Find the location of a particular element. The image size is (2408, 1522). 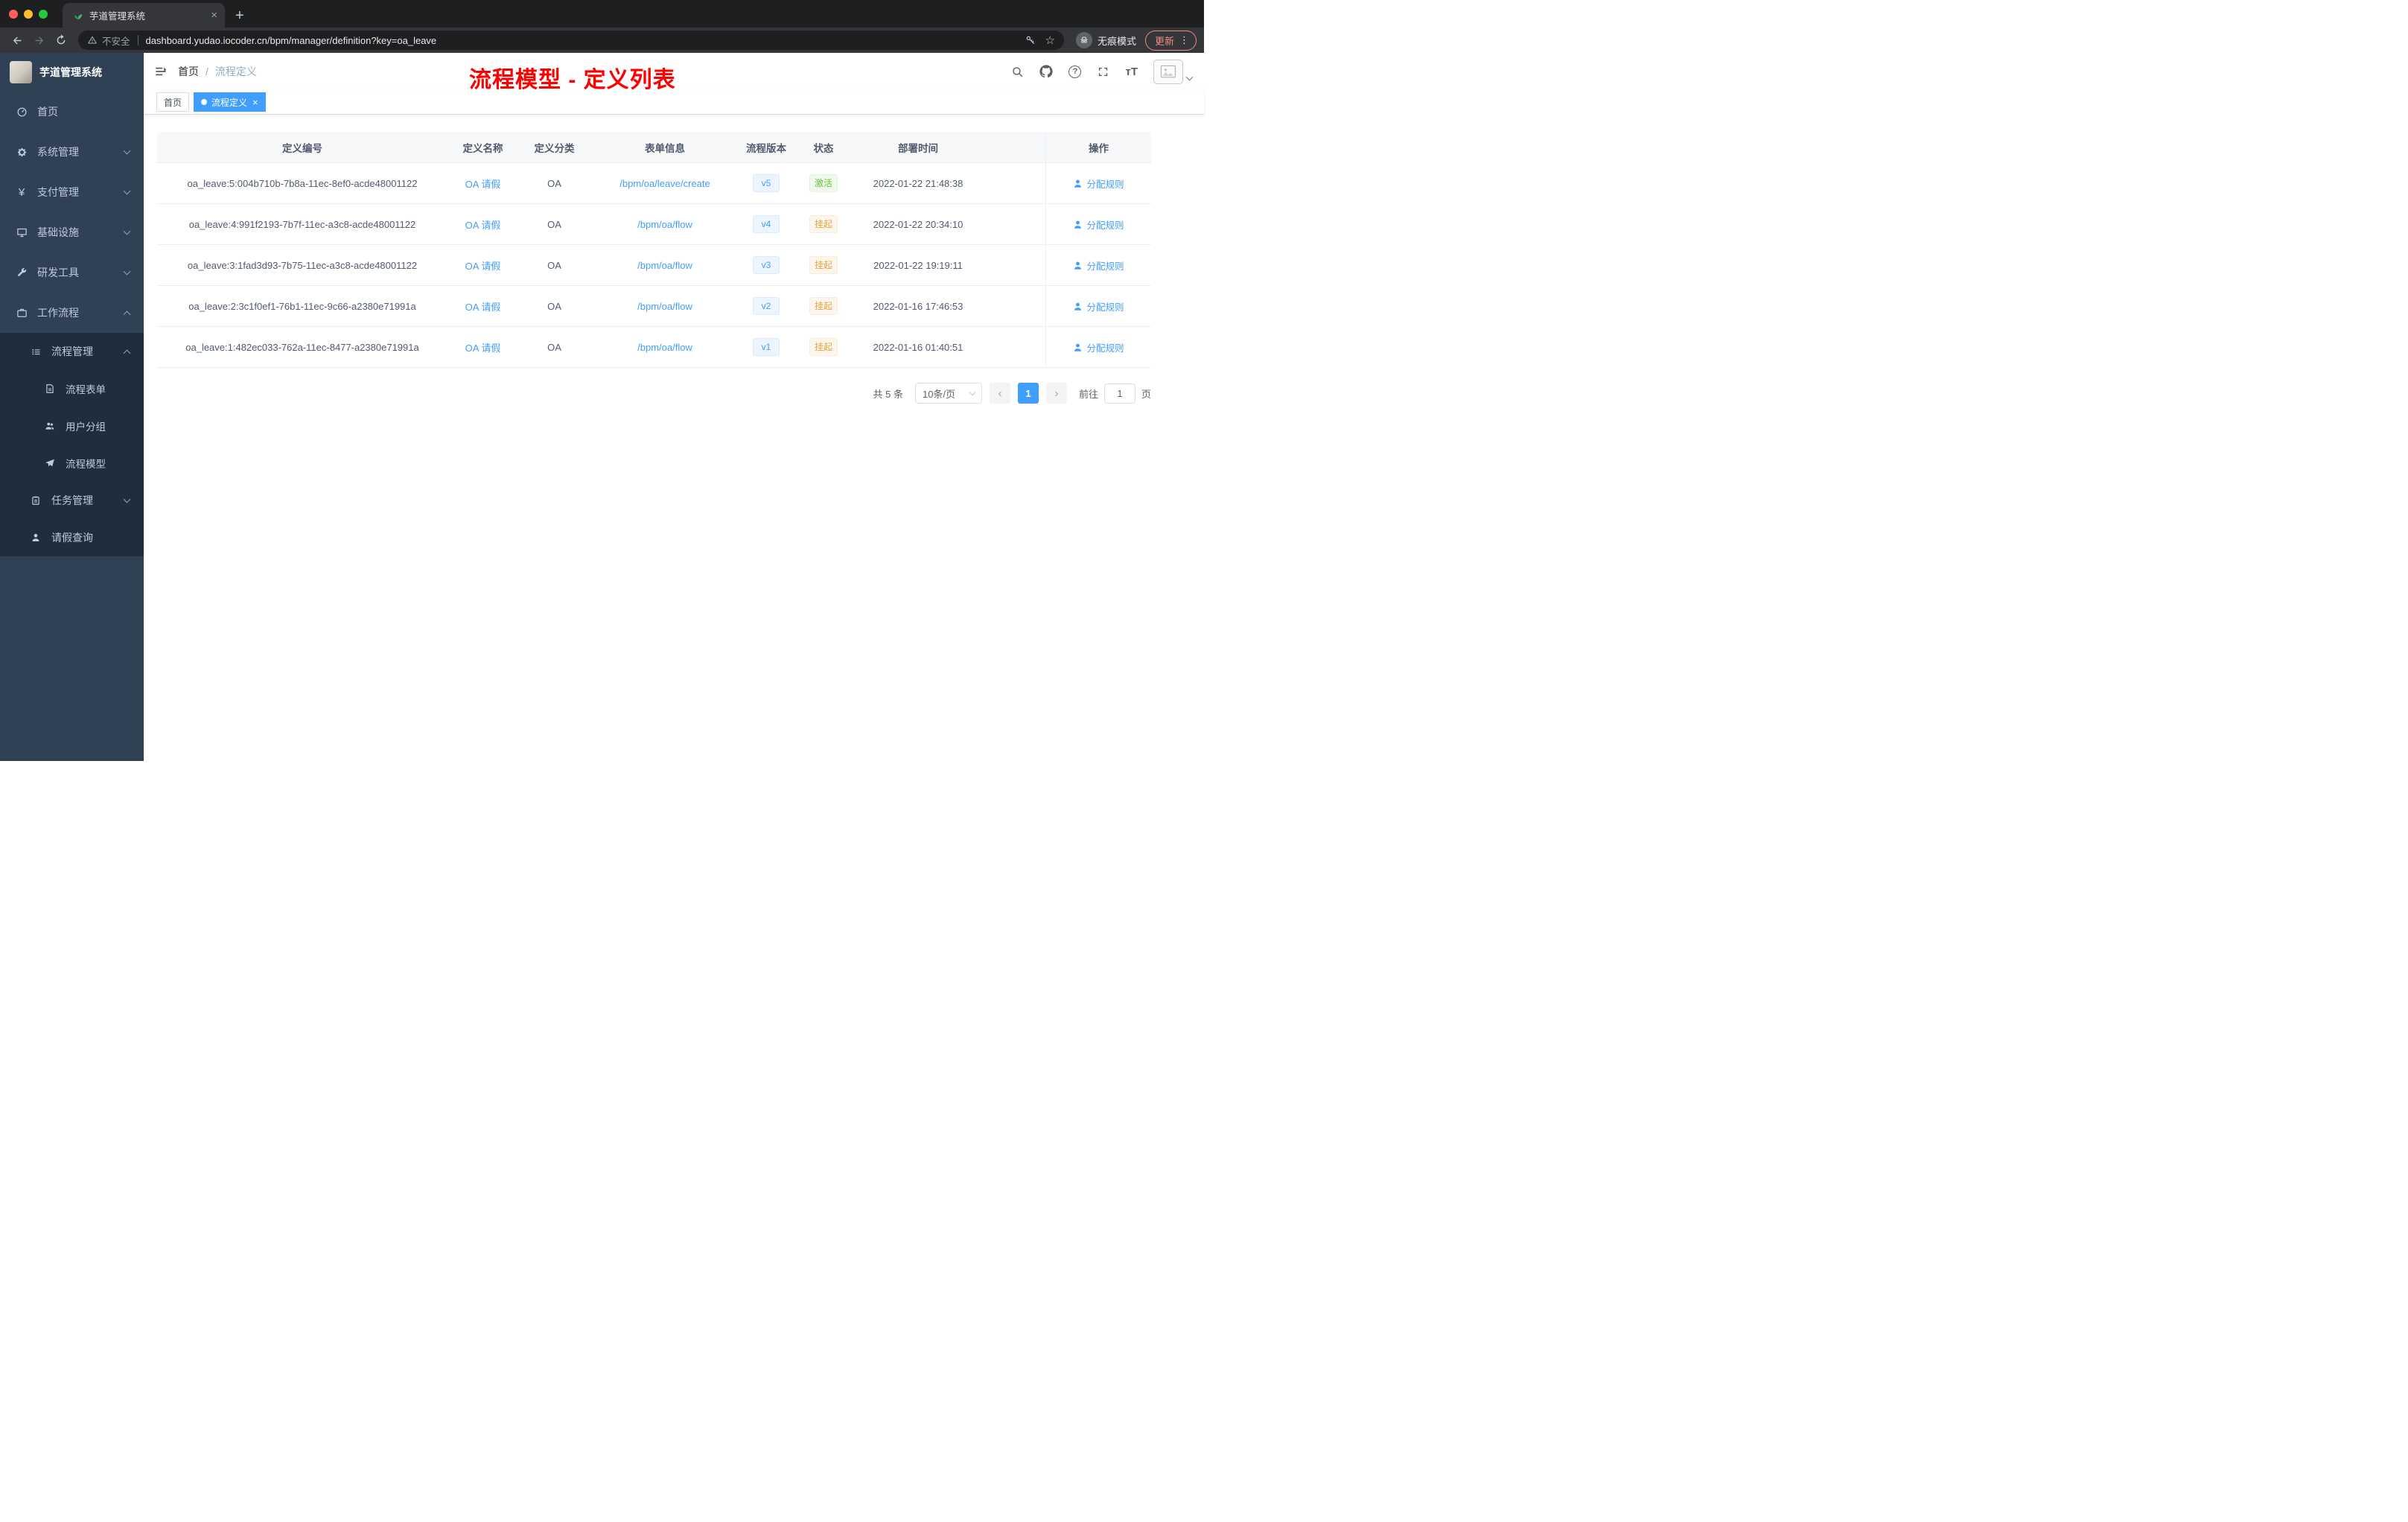

user-menu is located at coordinates (1173, 71).